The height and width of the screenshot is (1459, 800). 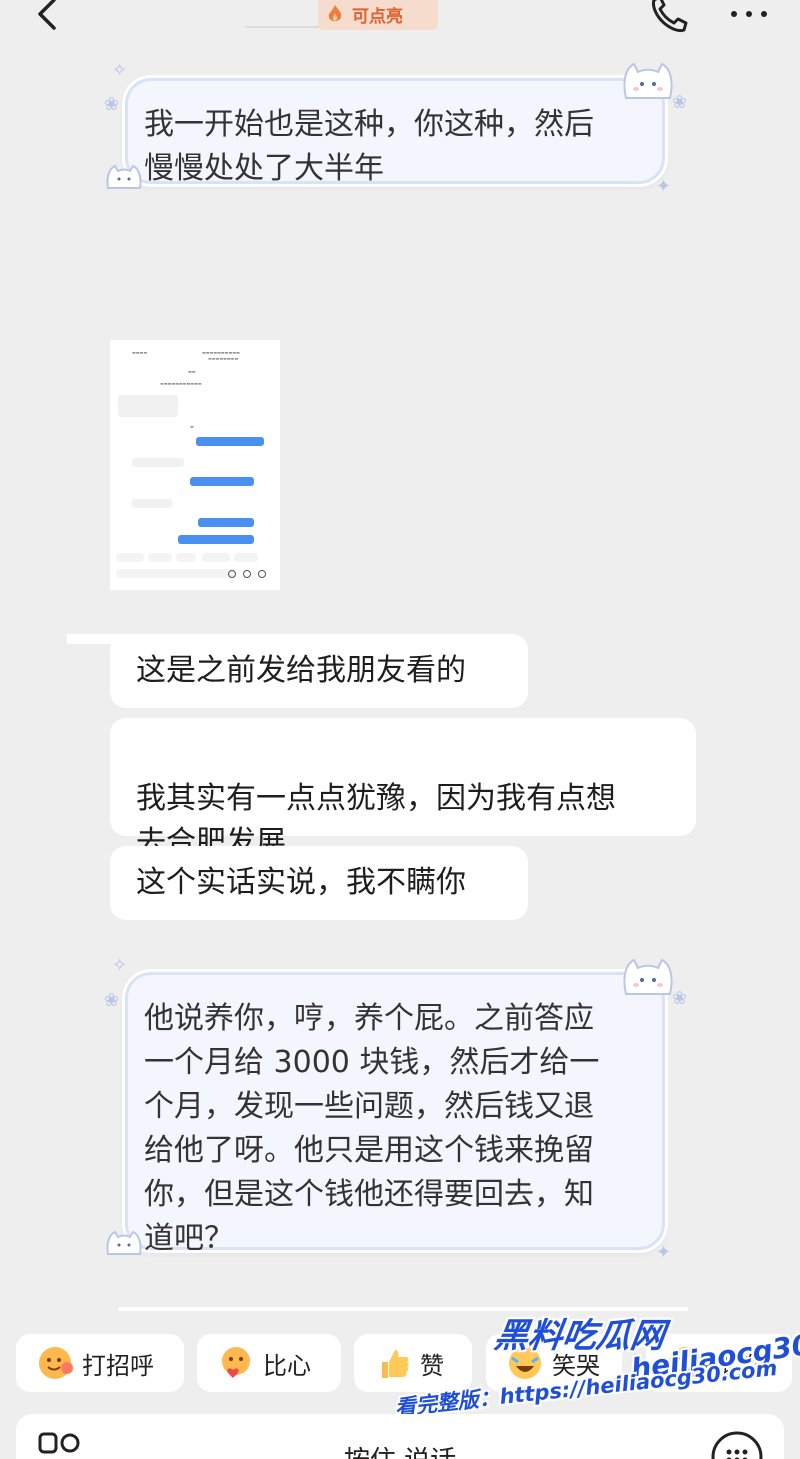 What do you see at coordinates (301, 670) in the screenshot?
I see `message-text: 这是之前发给我朋友看的` at bounding box center [301, 670].